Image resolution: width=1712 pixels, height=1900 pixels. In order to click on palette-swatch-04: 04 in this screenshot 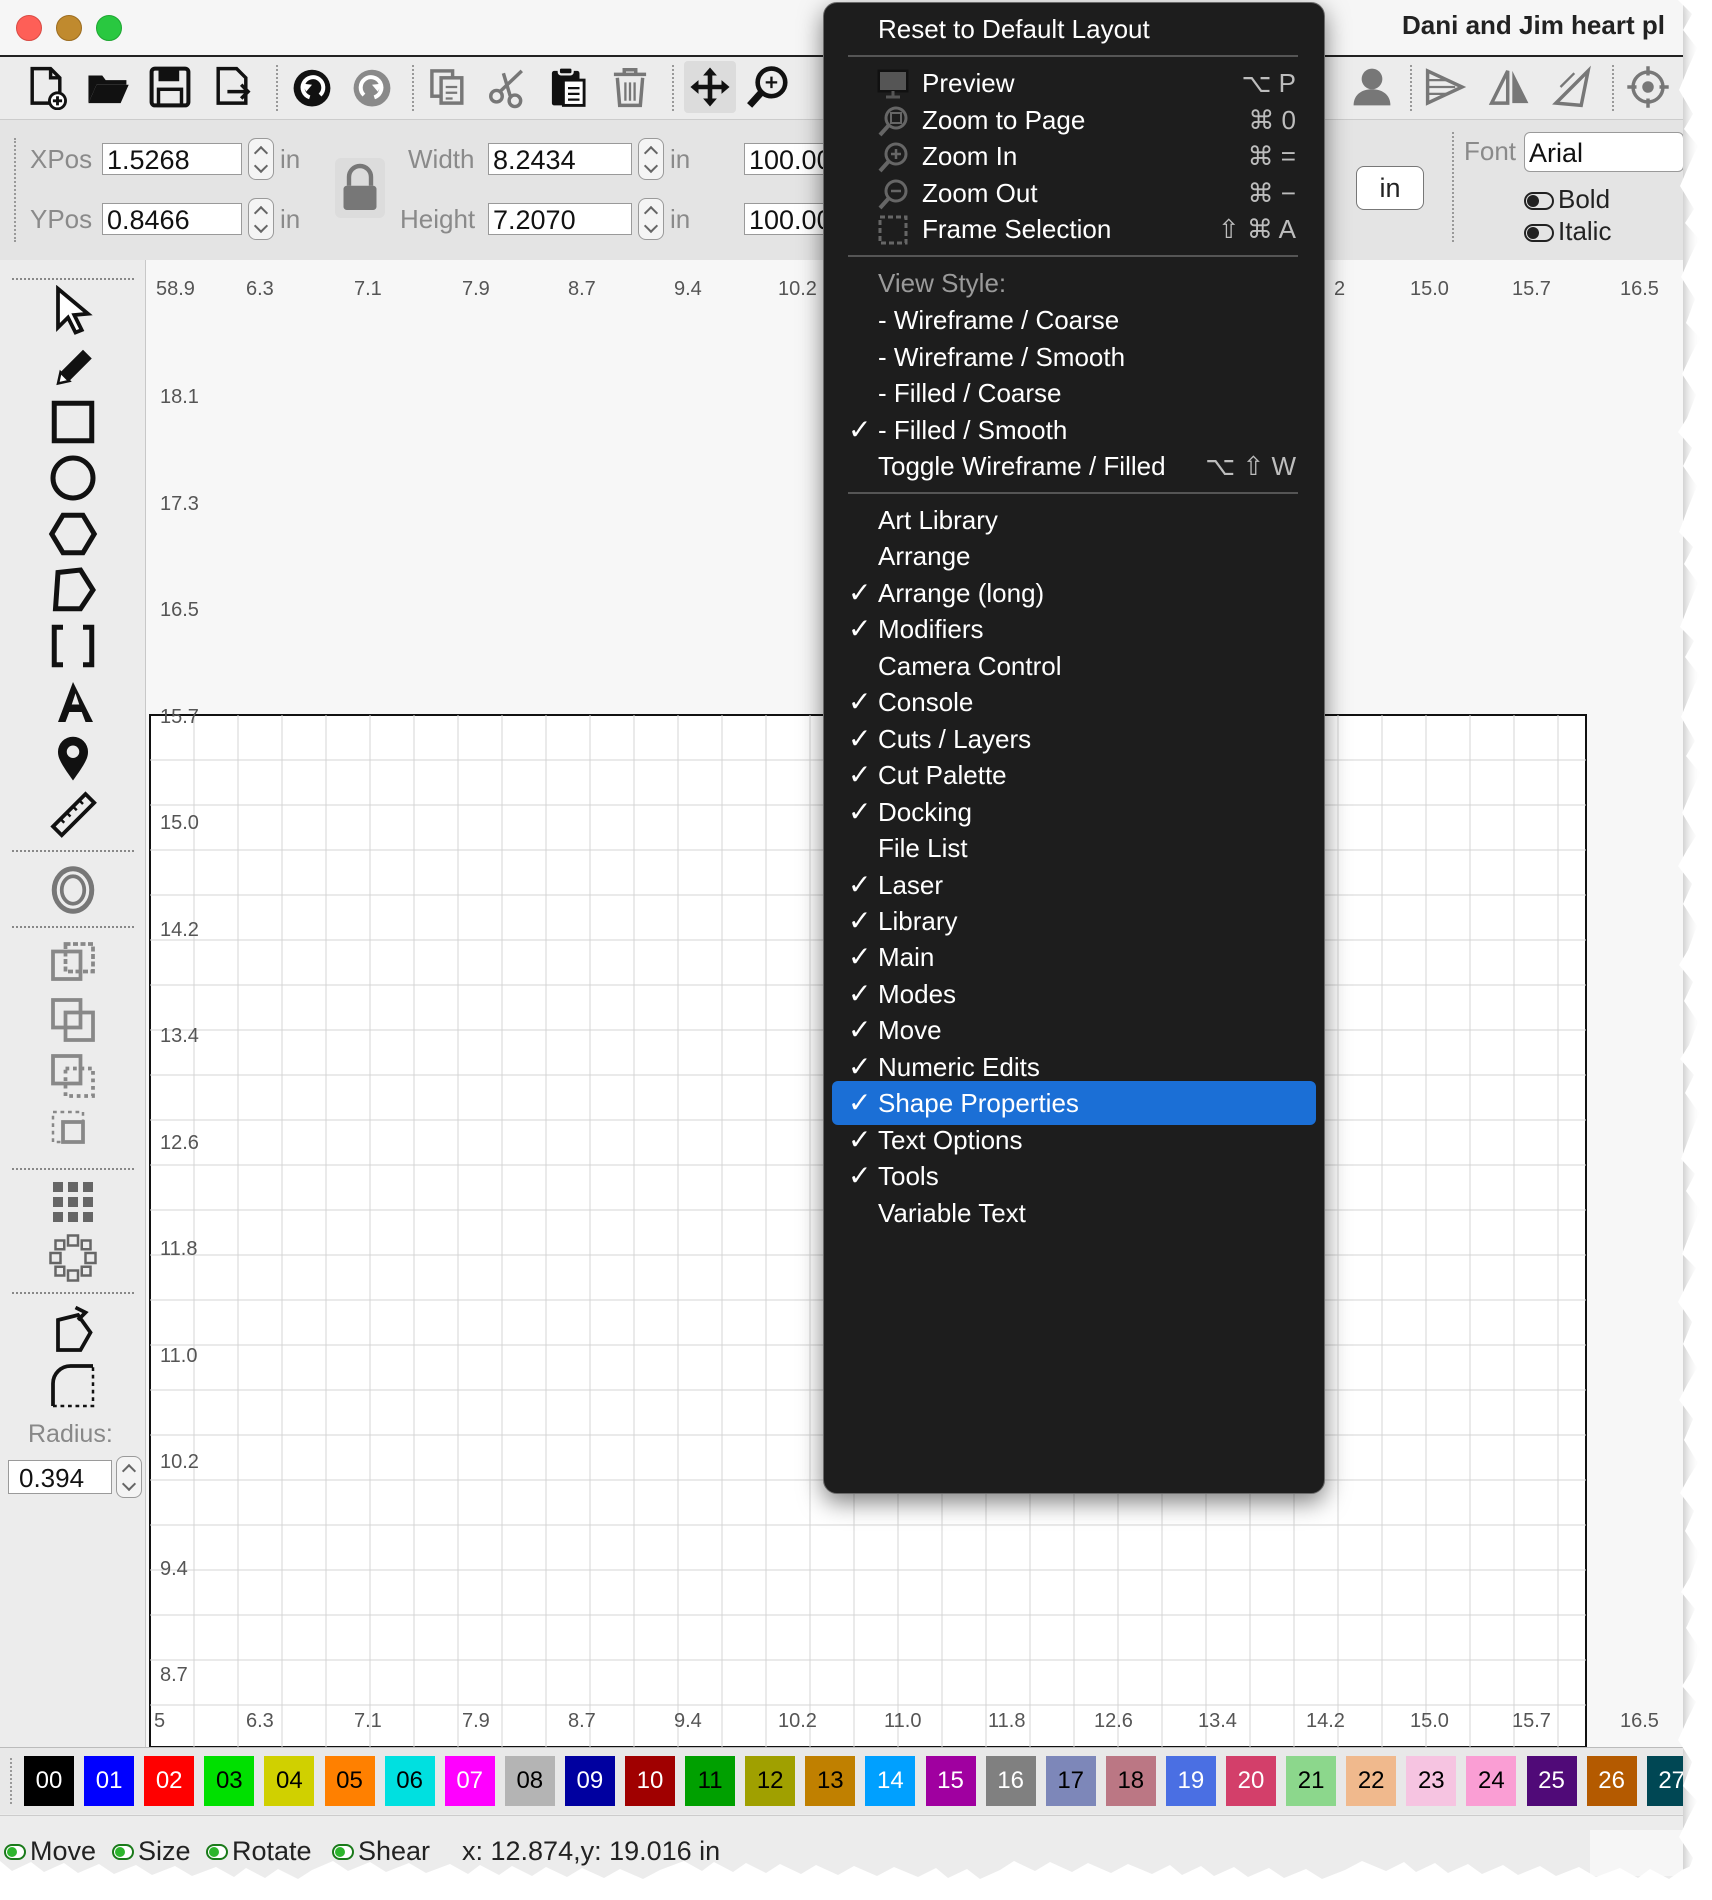, I will do `click(289, 1781)`.